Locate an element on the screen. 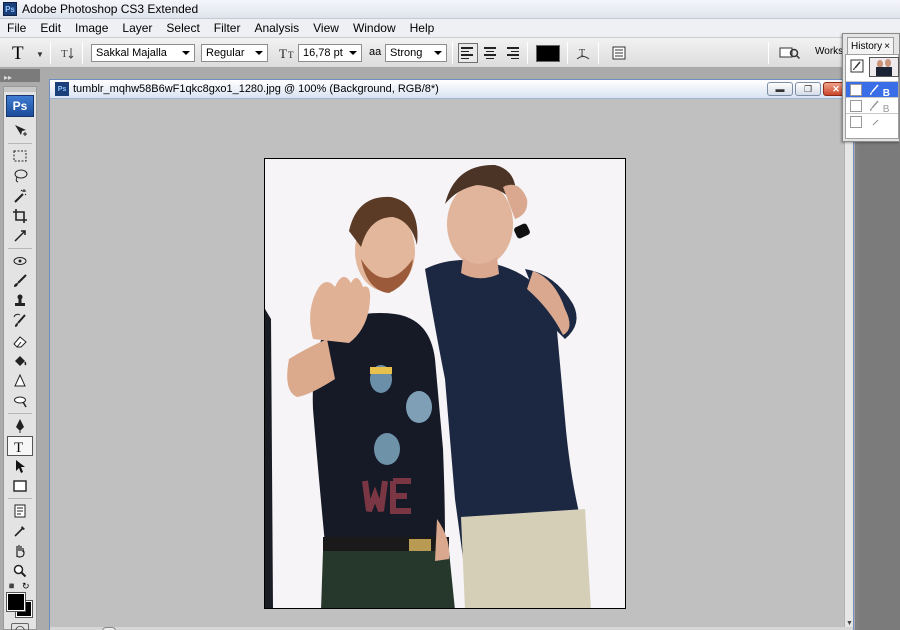 The height and width of the screenshot is (630, 900). character-panel-icon is located at coordinates (619, 53).